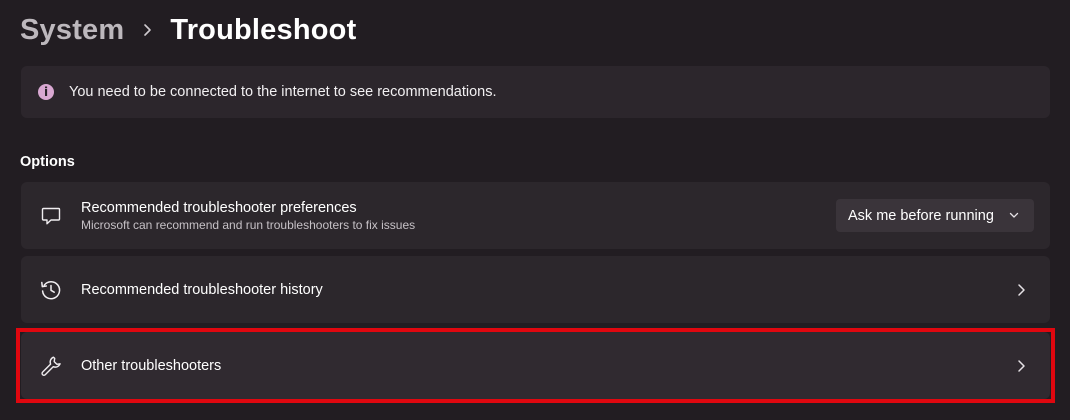  Describe the element at coordinates (47, 162) in the screenshot. I see `options-section-title: Options` at that location.